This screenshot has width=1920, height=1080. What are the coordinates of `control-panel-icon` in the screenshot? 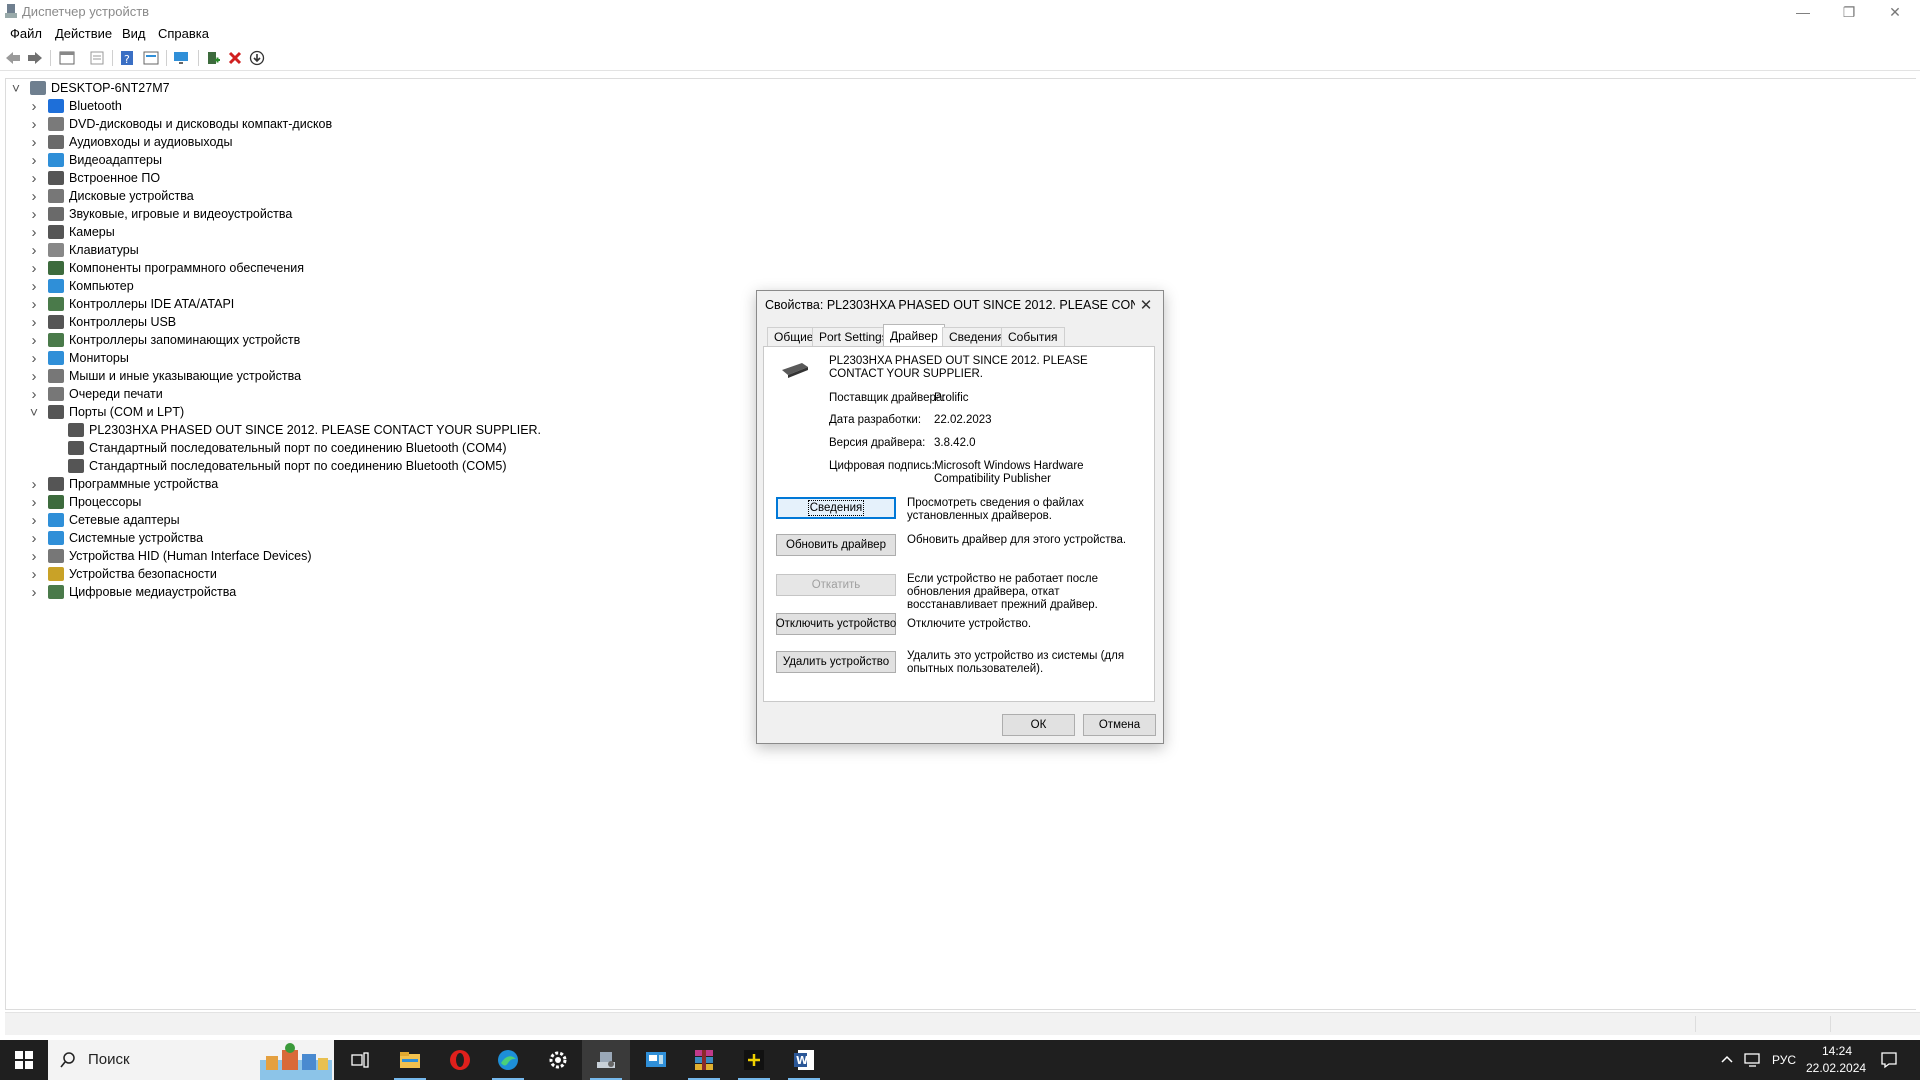 It's located at (656, 1060).